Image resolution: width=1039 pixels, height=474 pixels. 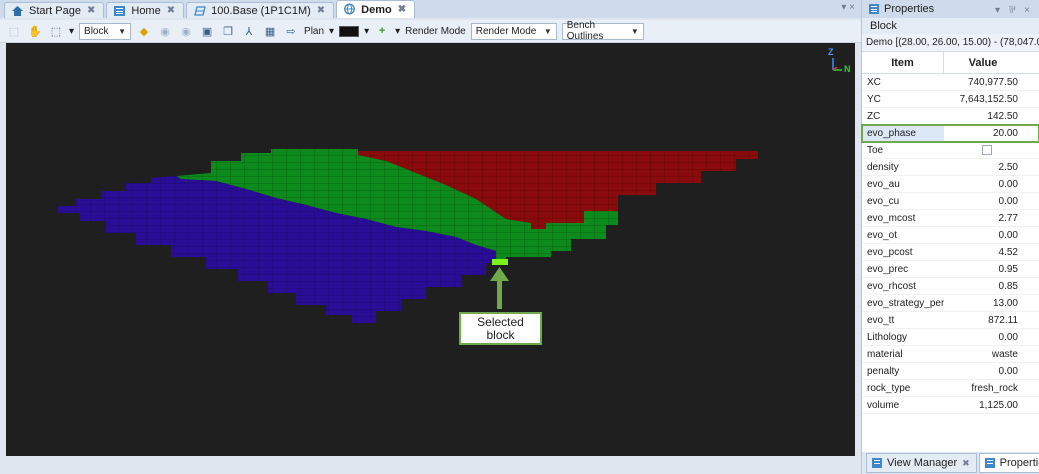 I want to click on frame-icon: ▣, so click(x=207, y=31).